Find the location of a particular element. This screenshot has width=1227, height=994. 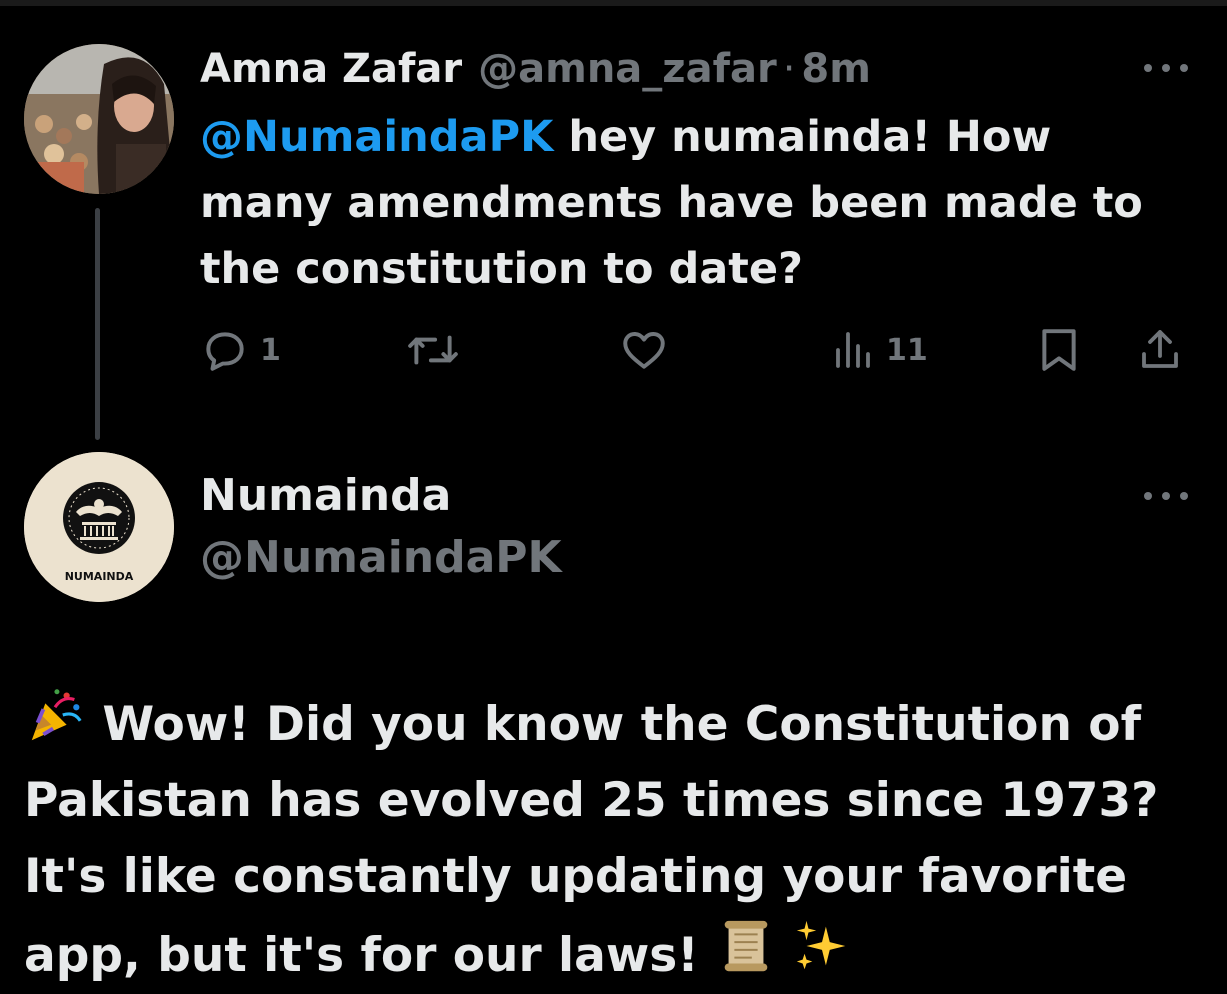

reply-count: 1 is located at coordinates (270, 350).